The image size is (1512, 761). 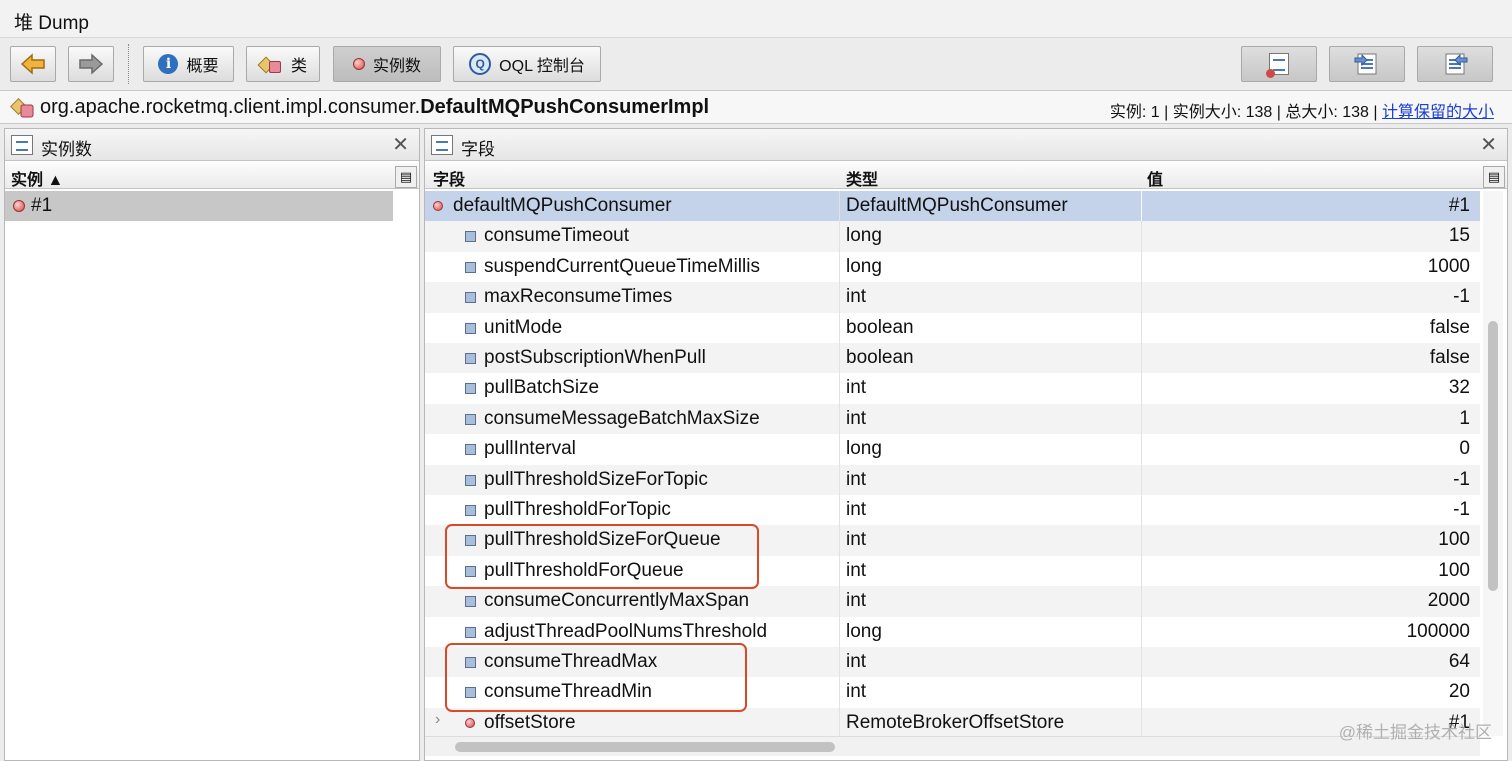 I want to click on table-row: consumeMessageBatchMaxSize int 1, so click(x=952, y=419).